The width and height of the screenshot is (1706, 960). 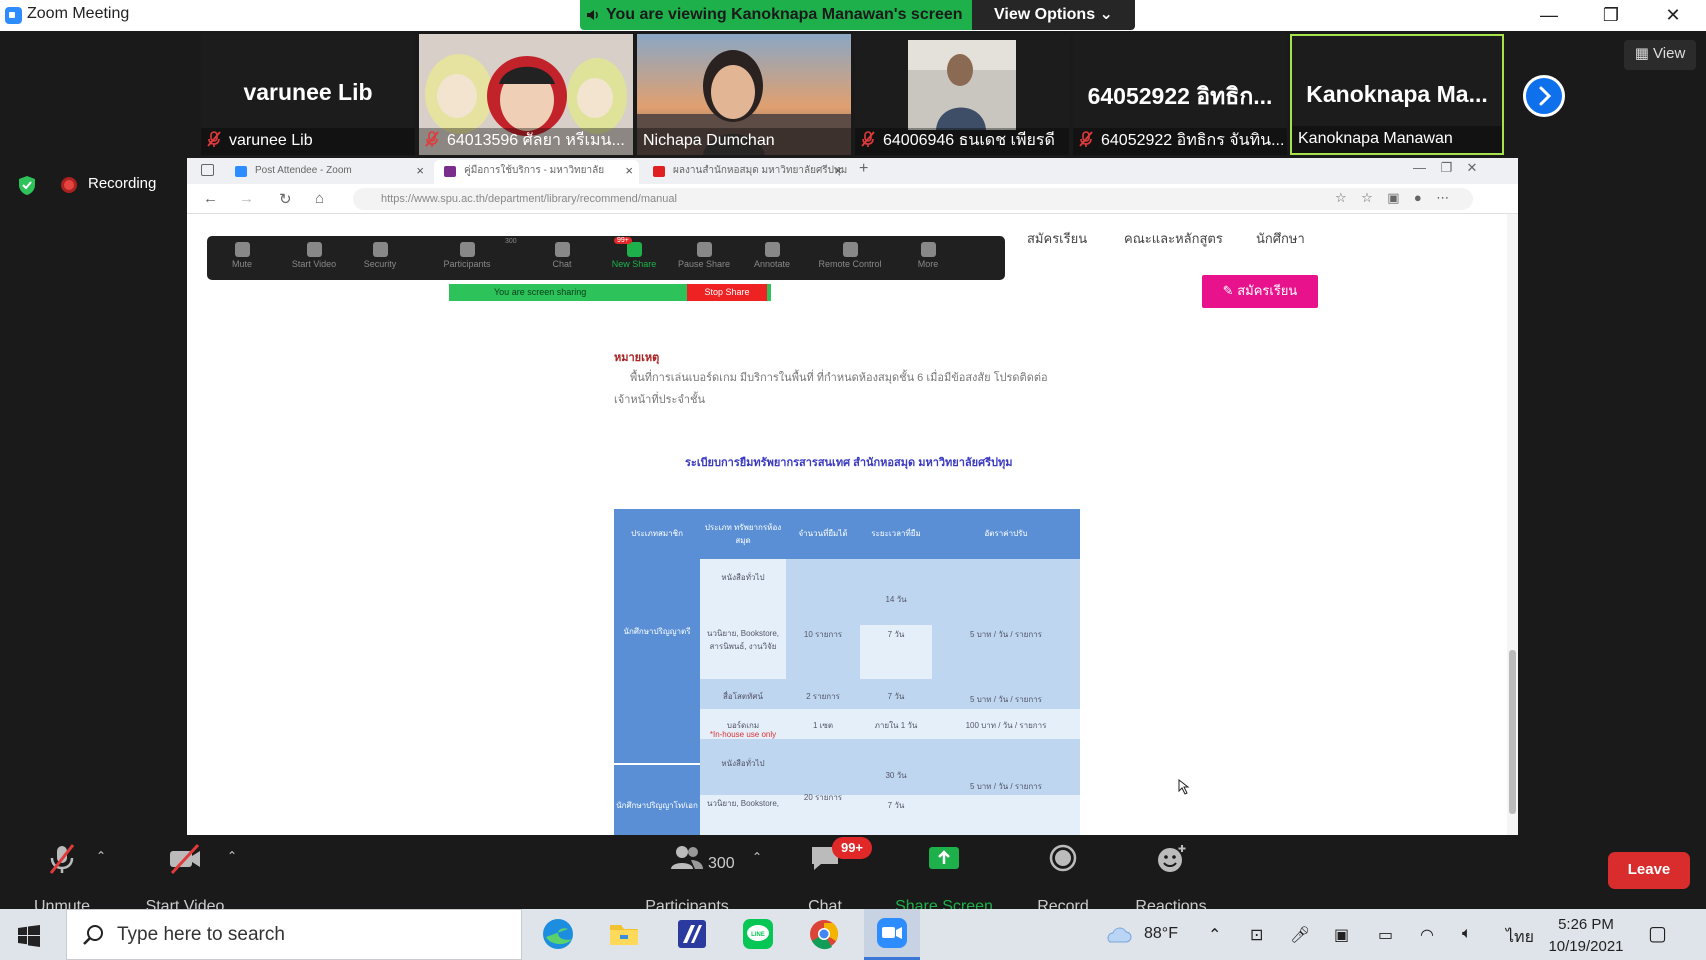 I want to click on close-button: ✕, so click(x=1673, y=15).